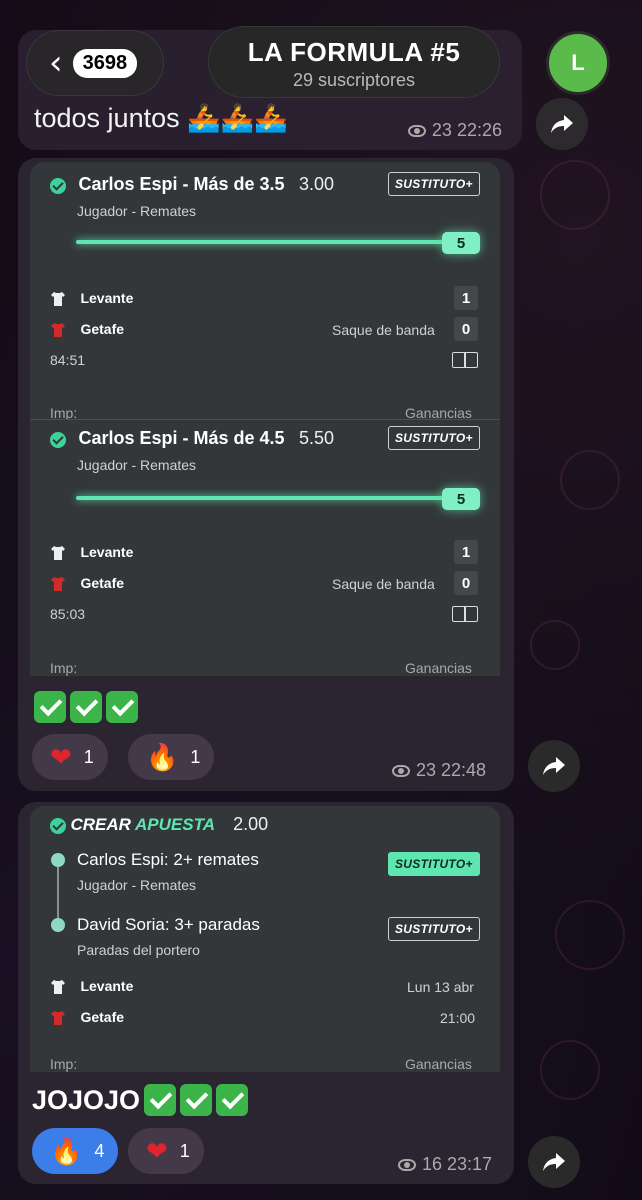 This screenshot has height=1200, width=642. What do you see at coordinates (58, 893) in the screenshot?
I see `leg-connector` at bounding box center [58, 893].